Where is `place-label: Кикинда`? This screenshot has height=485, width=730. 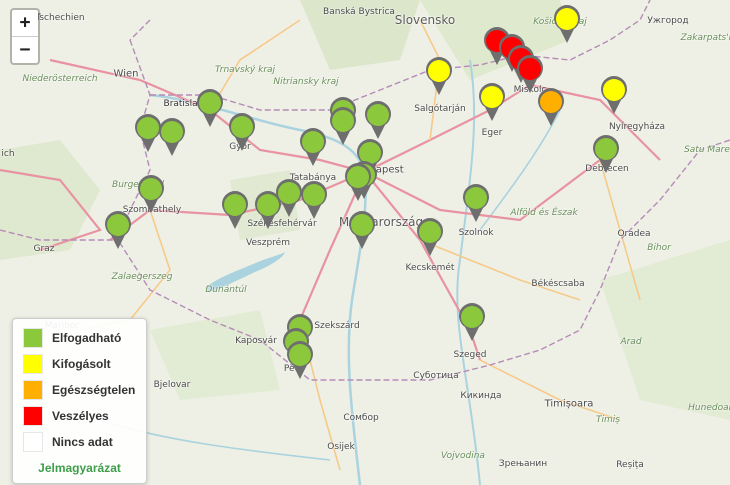 place-label: Кикинда is located at coordinates (481, 396).